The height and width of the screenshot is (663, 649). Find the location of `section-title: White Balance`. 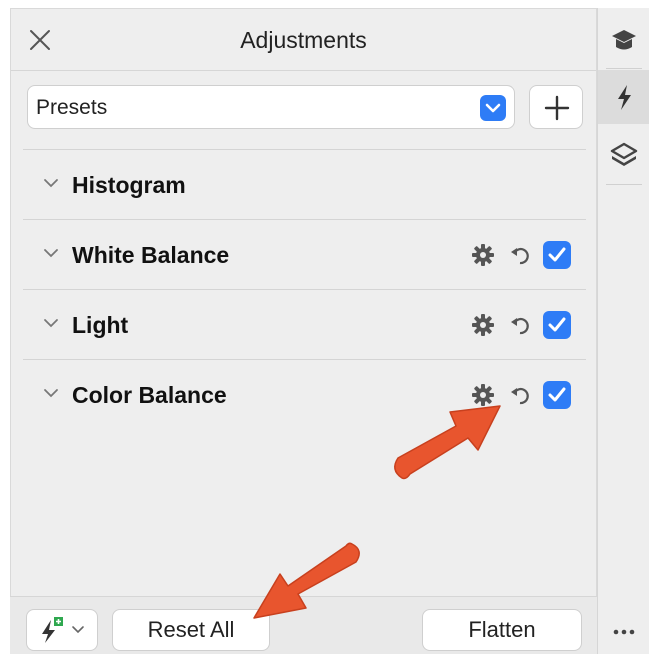

section-title: White Balance is located at coordinates (151, 255).